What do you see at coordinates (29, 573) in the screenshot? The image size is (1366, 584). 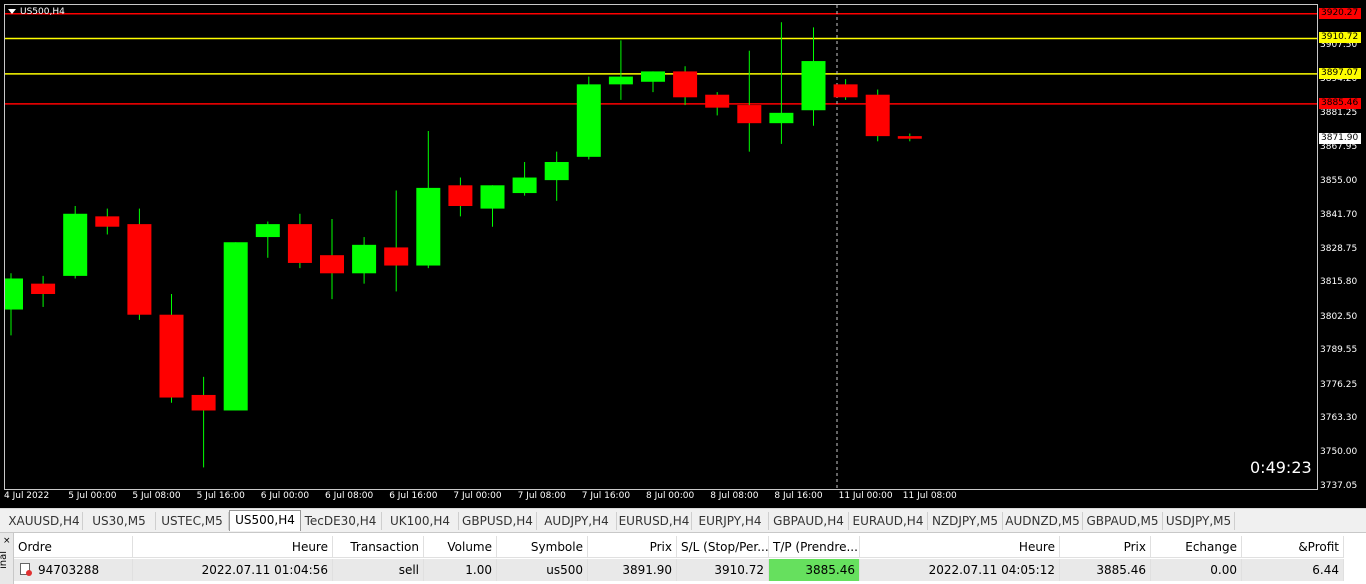 I see `sell-marker-icon` at bounding box center [29, 573].